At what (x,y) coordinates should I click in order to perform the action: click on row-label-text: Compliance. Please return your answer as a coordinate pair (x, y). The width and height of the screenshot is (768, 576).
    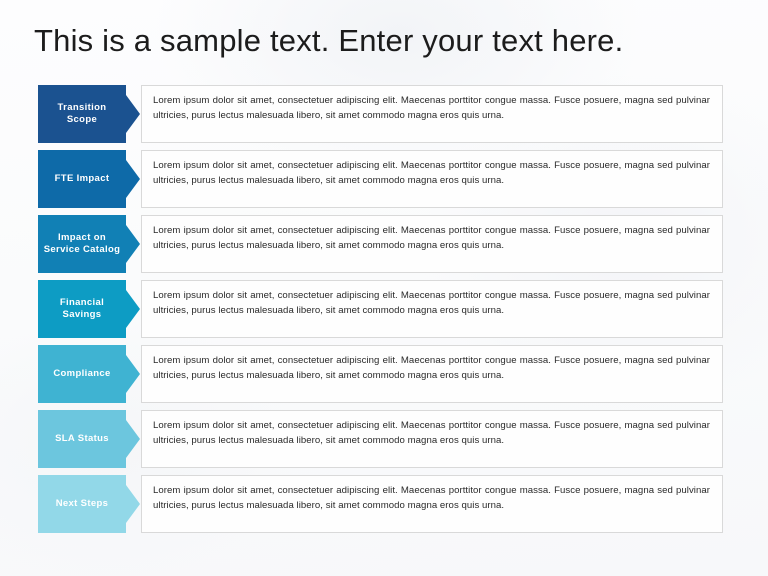
    Looking at the image, I should click on (82, 373).